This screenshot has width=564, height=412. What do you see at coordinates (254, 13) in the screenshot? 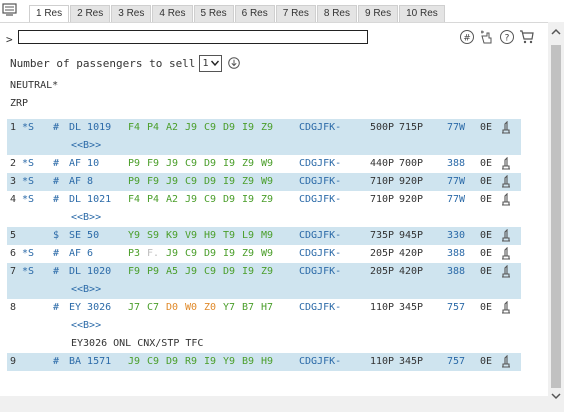
I see `tab-res-6: 6 Res` at bounding box center [254, 13].